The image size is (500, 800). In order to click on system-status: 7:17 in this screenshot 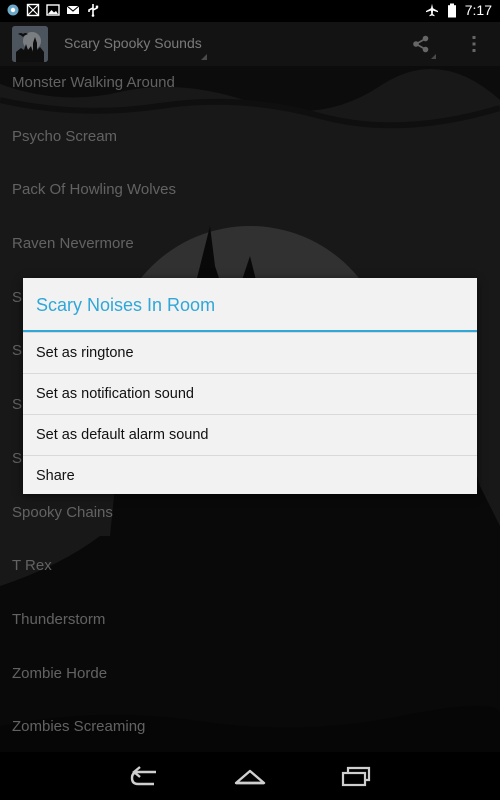, I will do `click(458, 10)`.